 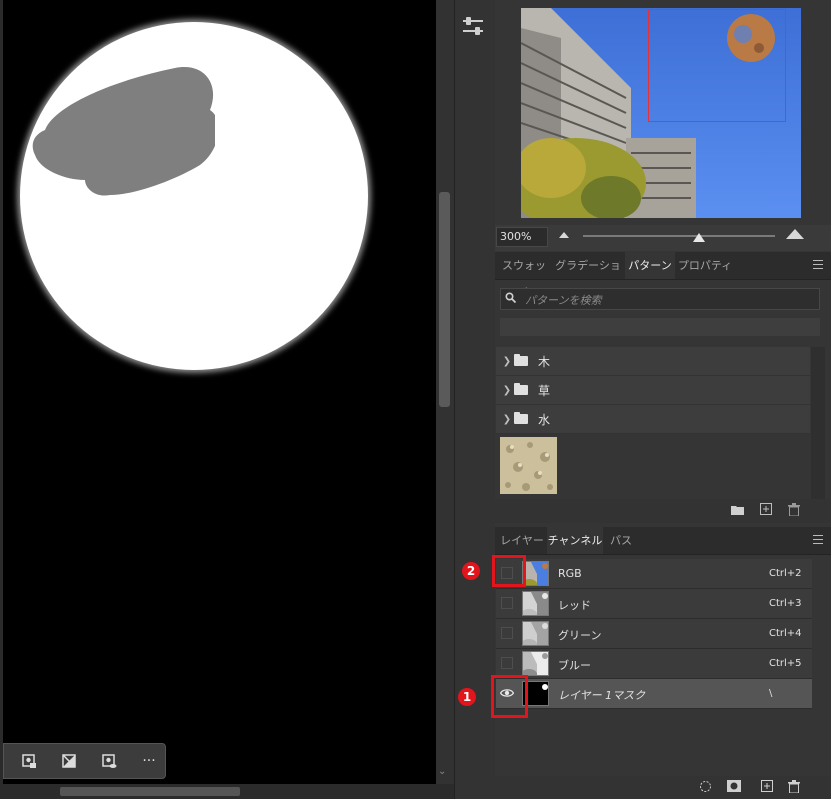 I want to click on folder-label: 草, so click(x=544, y=390).